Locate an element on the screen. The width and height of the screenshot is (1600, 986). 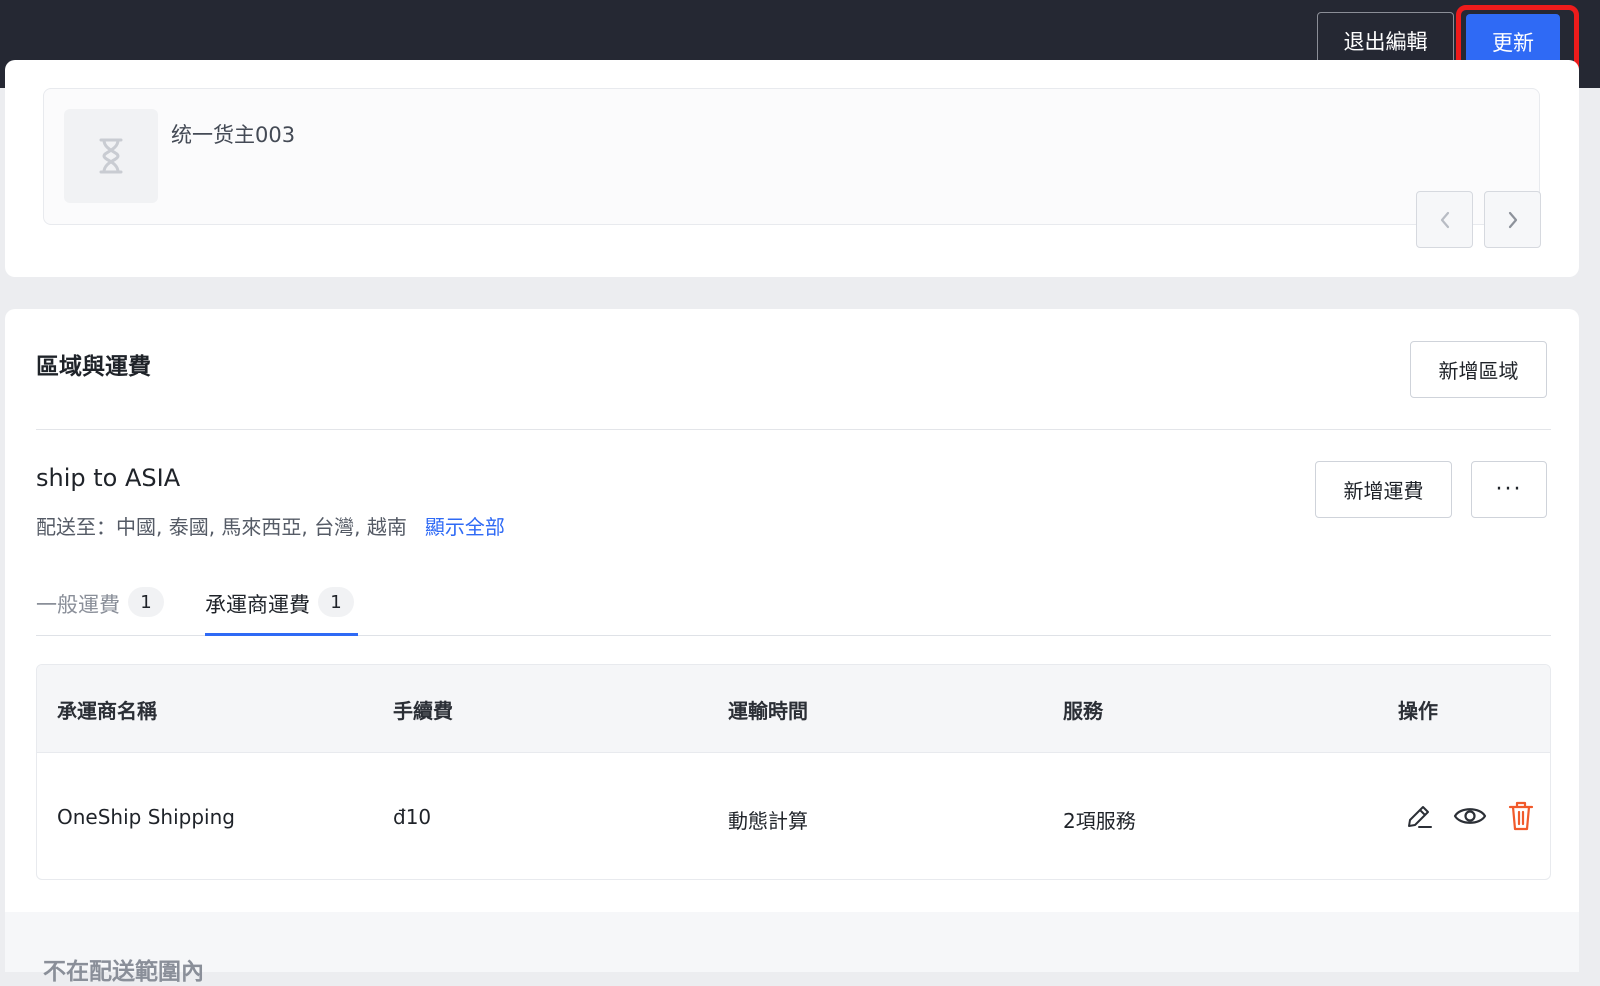
chevron-left-icon is located at coordinates (1444, 219).